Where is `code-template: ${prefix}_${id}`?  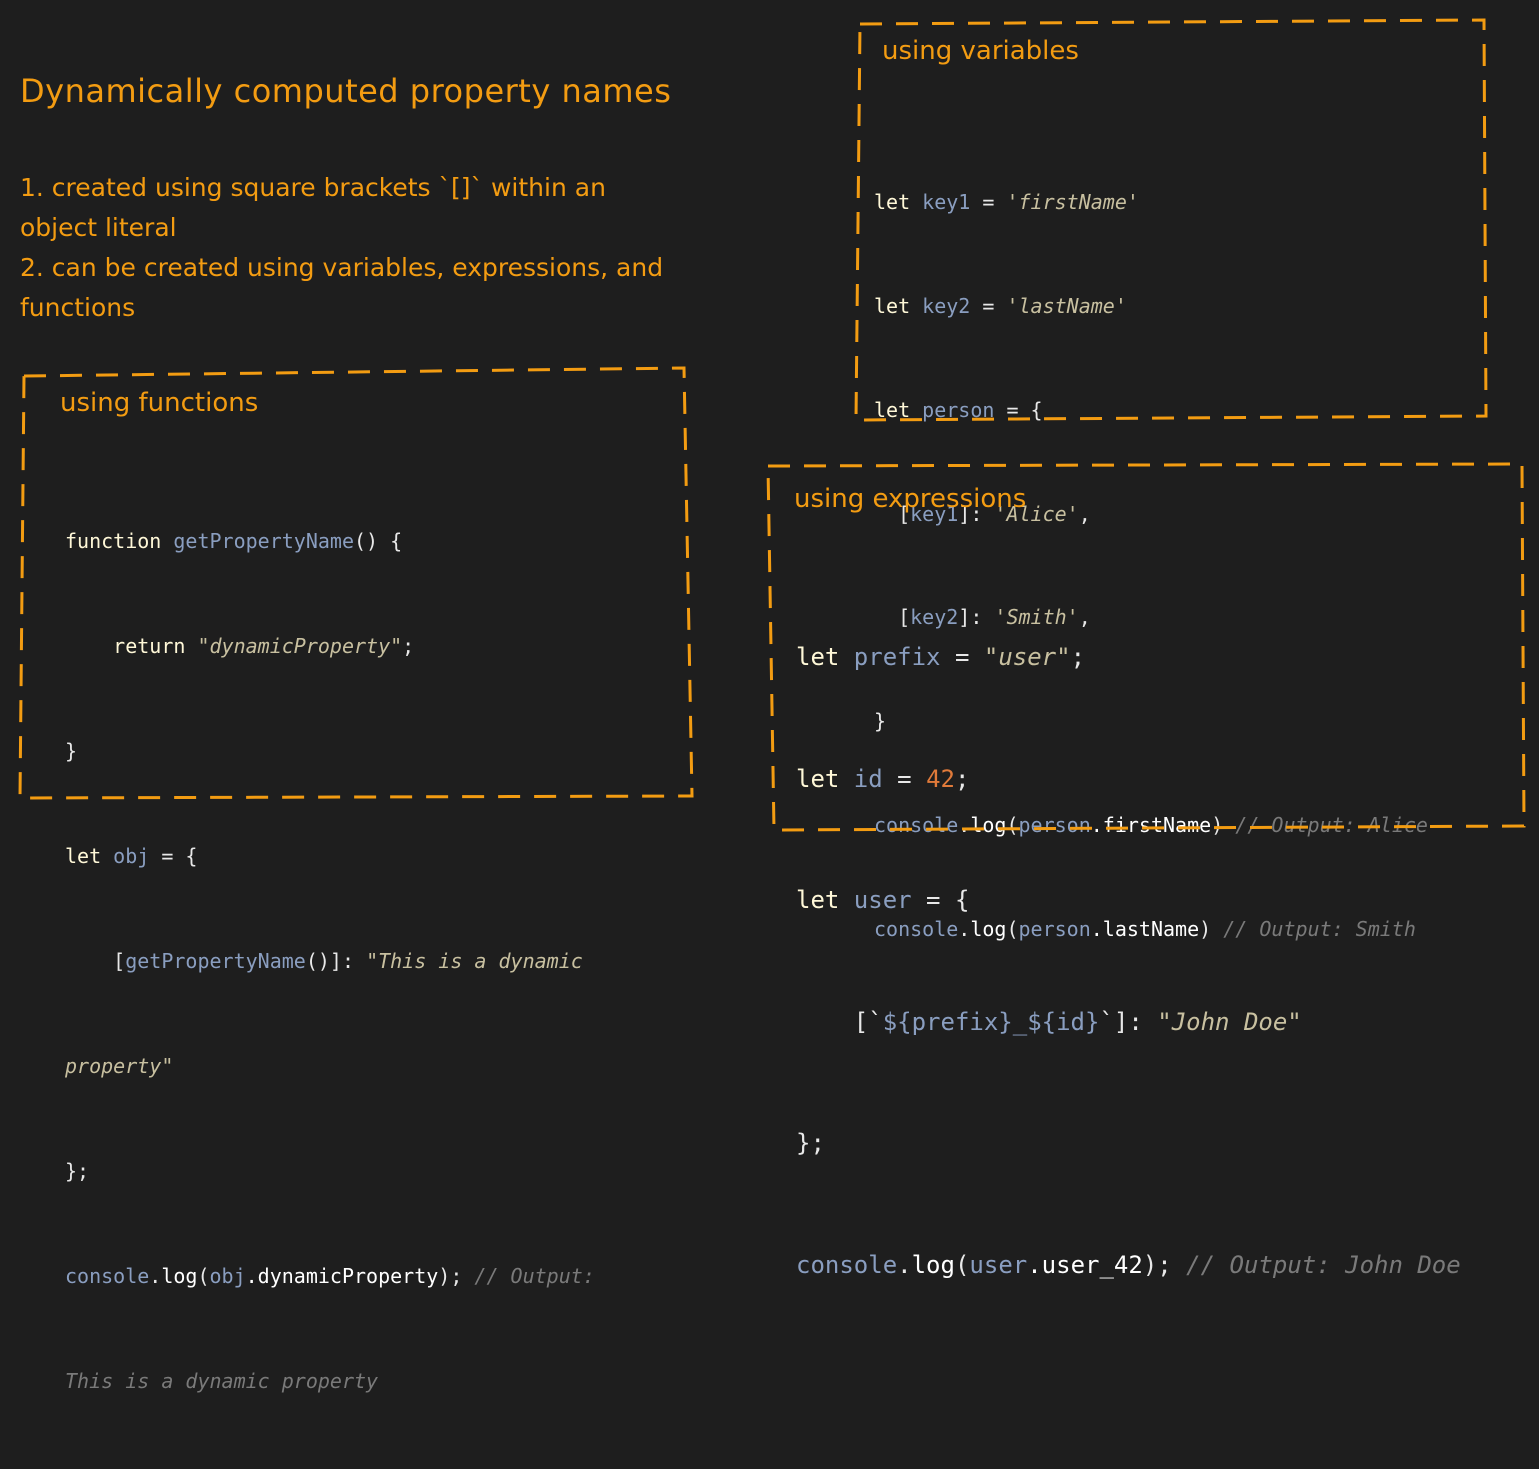
code-template: ${prefix}_${id} is located at coordinates (991, 1021).